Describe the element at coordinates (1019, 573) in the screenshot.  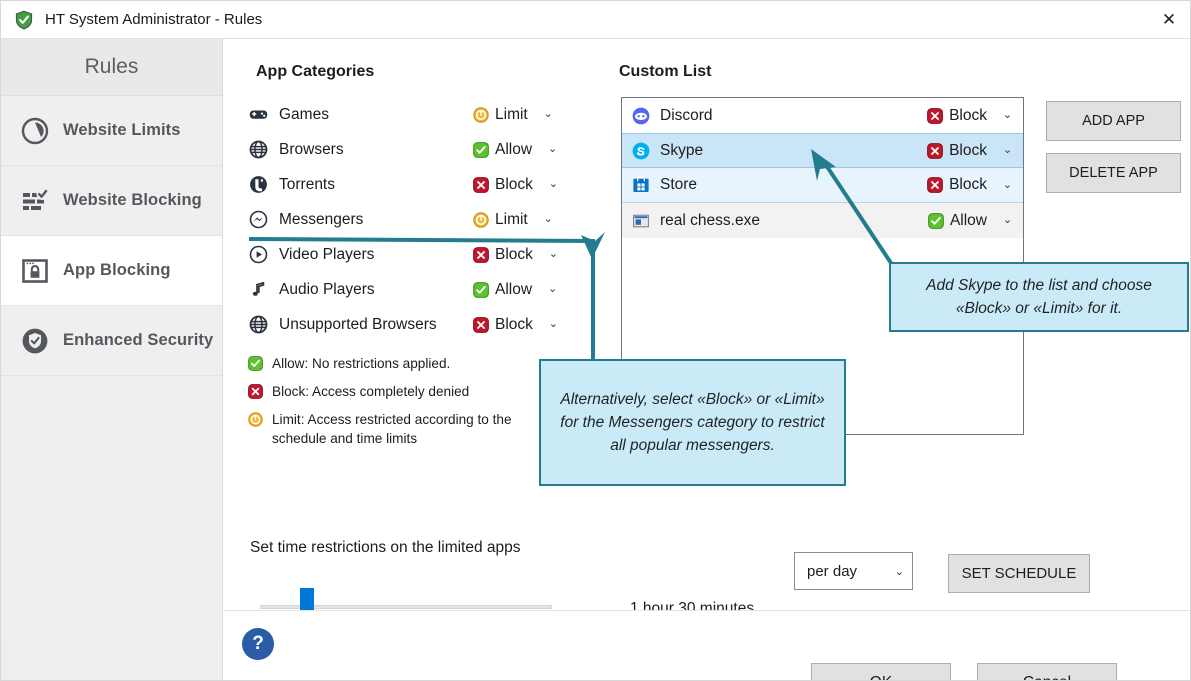
I see `set-schedule-button: SET SCHEDULE` at that location.